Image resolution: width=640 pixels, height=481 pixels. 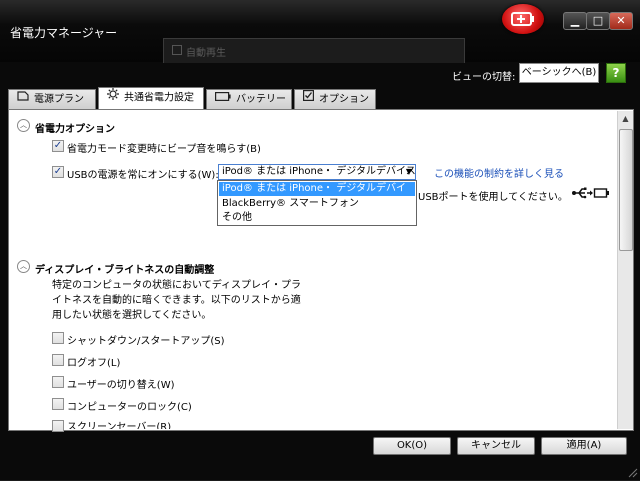 I want to click on learn-more-link: この機能の制約を詳しく見る, so click(x=499, y=172).